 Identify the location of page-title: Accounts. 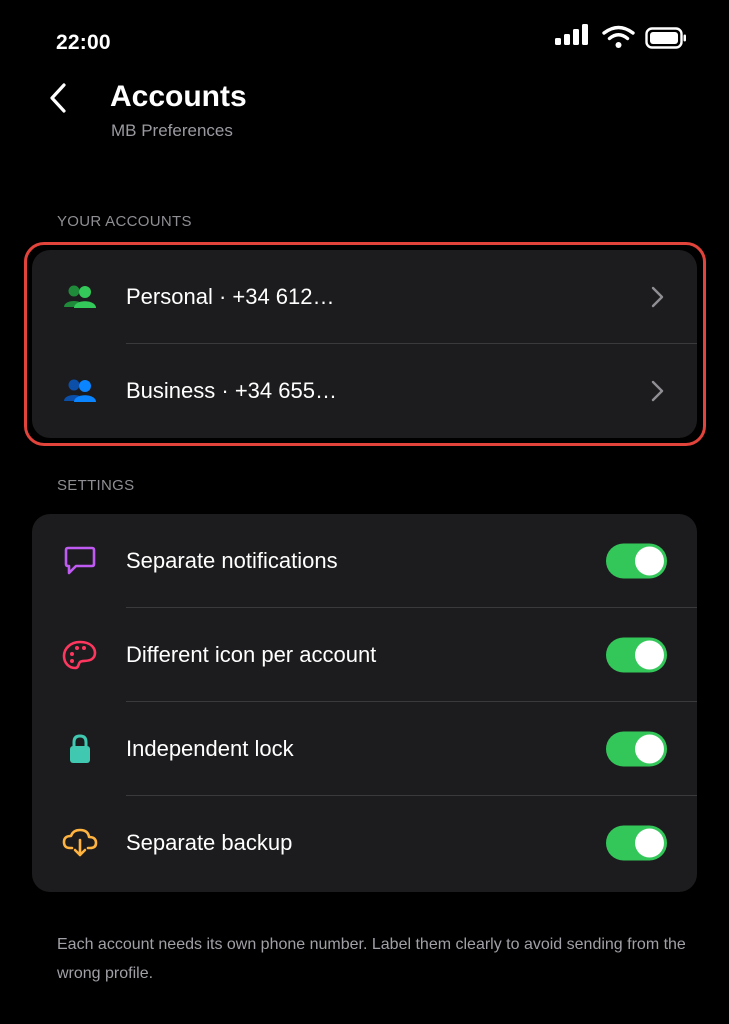
(178, 96).